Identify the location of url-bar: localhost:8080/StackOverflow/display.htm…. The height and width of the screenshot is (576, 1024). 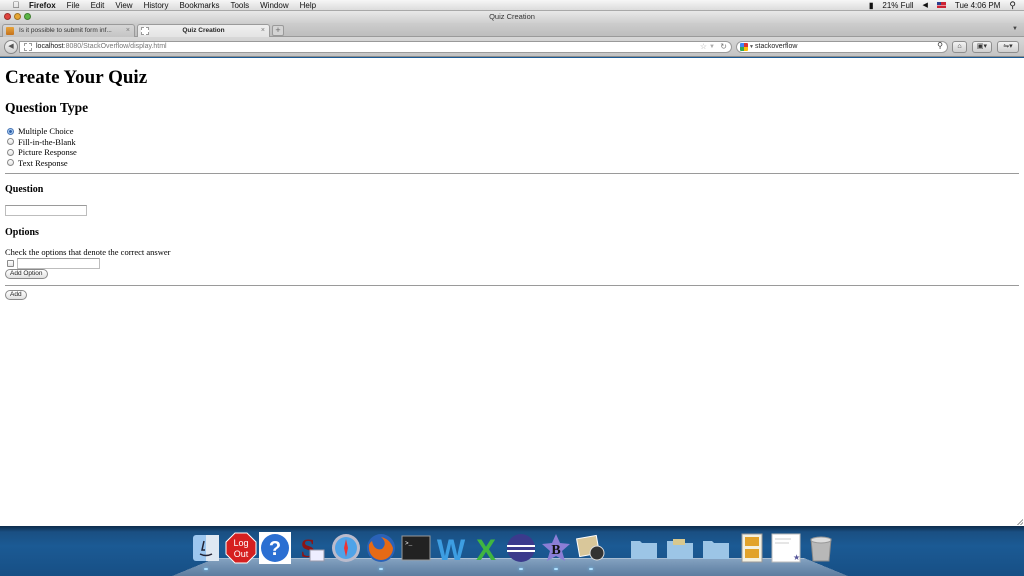
(375, 47).